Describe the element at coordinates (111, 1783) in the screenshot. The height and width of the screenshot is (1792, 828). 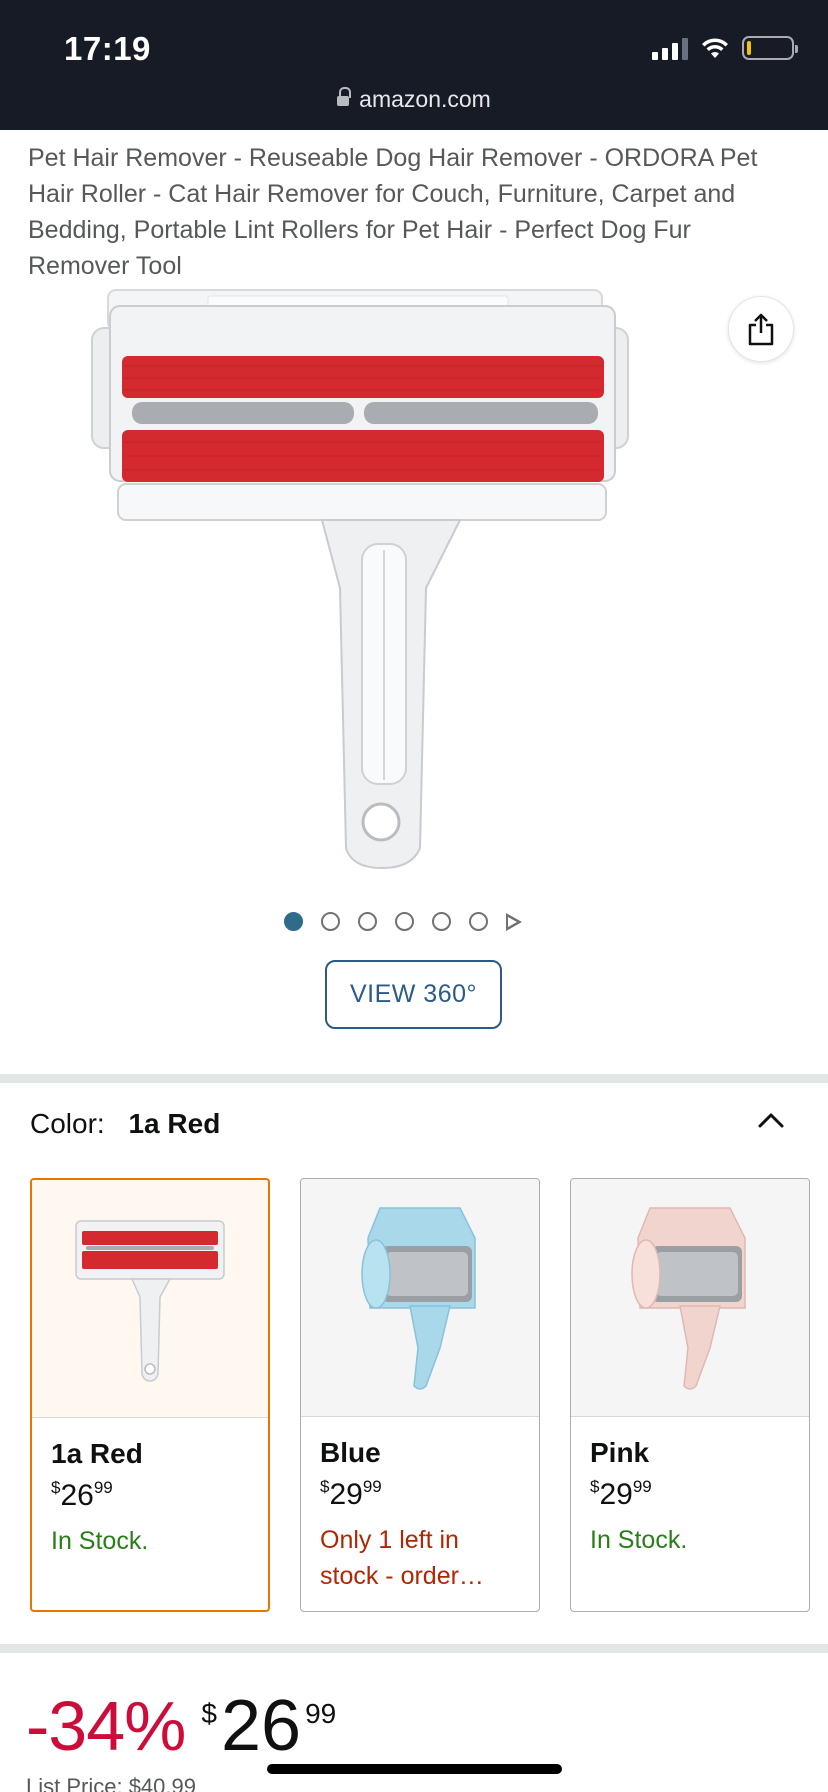
I see `list-price: List Price: $40.99` at that location.